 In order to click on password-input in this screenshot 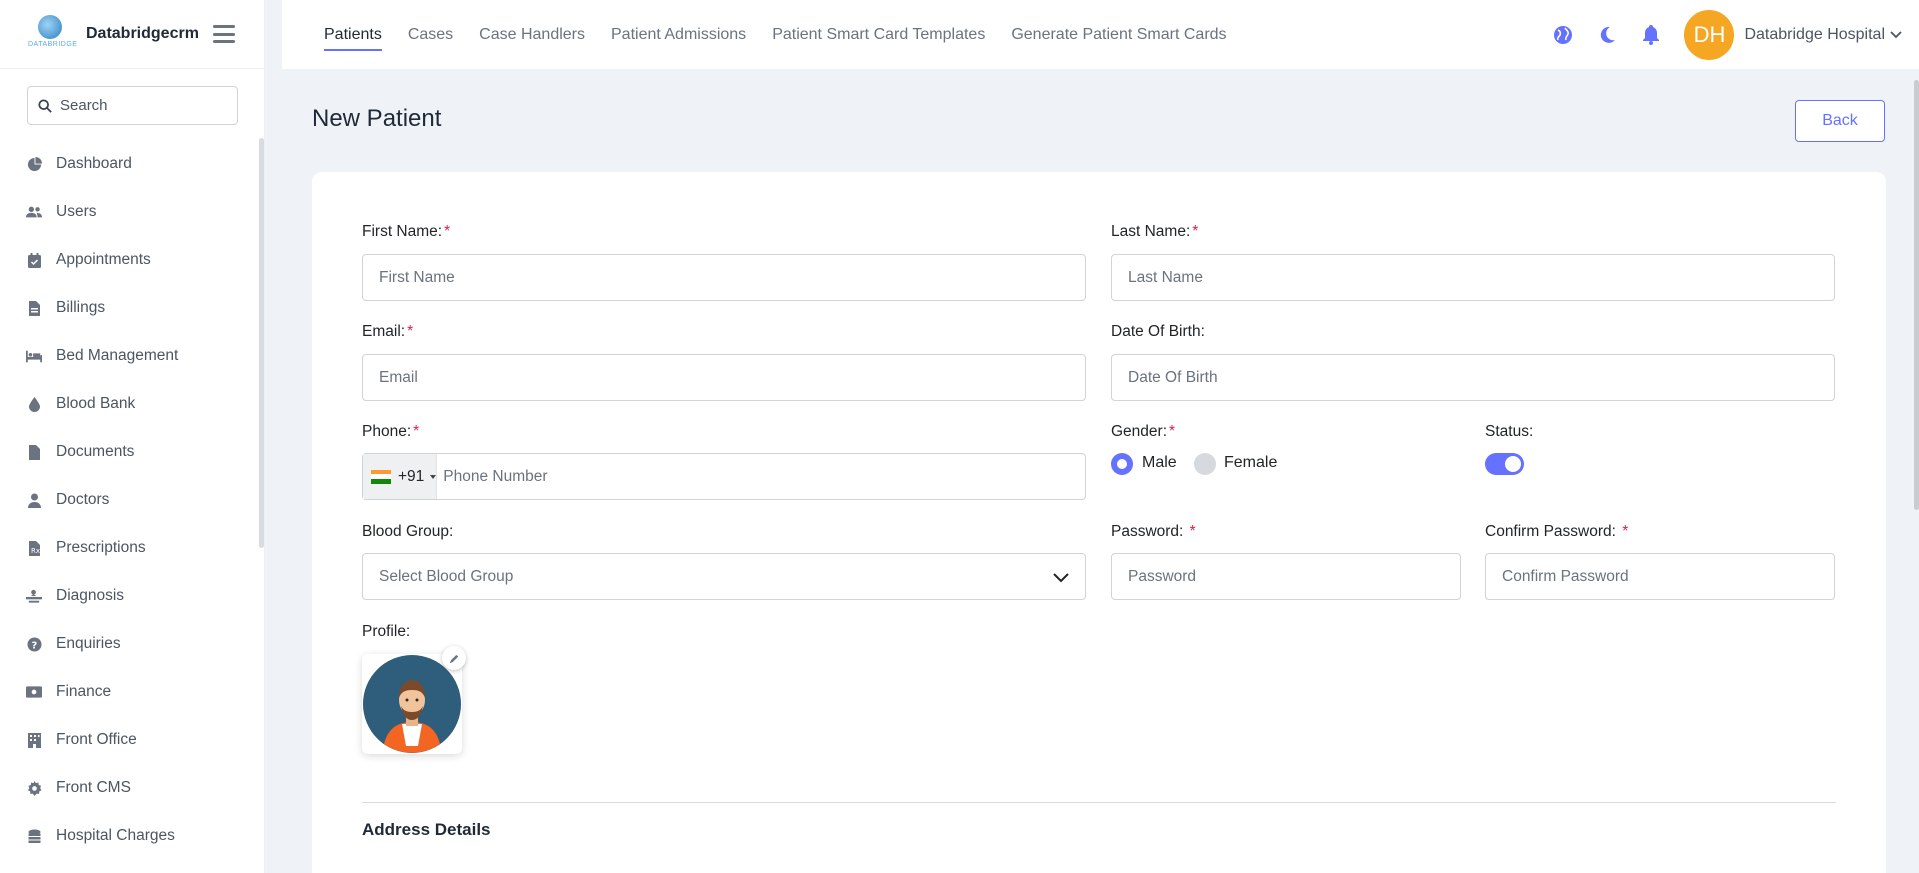, I will do `click(1294, 576)`.